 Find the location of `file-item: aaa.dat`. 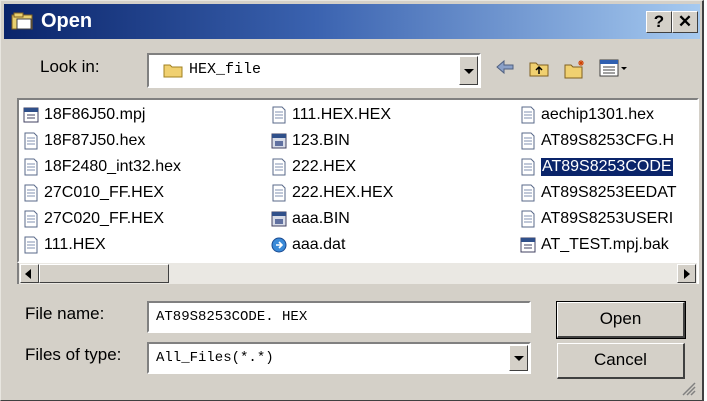

file-item: aaa.dat is located at coordinates (308, 245).